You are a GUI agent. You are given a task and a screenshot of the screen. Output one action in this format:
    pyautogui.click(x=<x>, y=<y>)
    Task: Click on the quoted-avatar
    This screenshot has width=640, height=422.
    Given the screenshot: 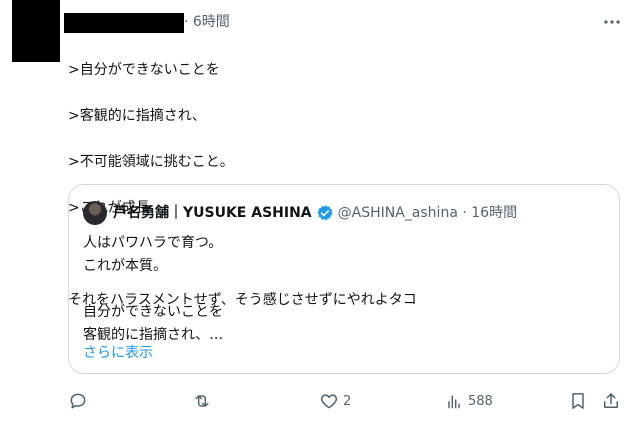 What is the action you would take?
    pyautogui.click(x=95, y=213)
    